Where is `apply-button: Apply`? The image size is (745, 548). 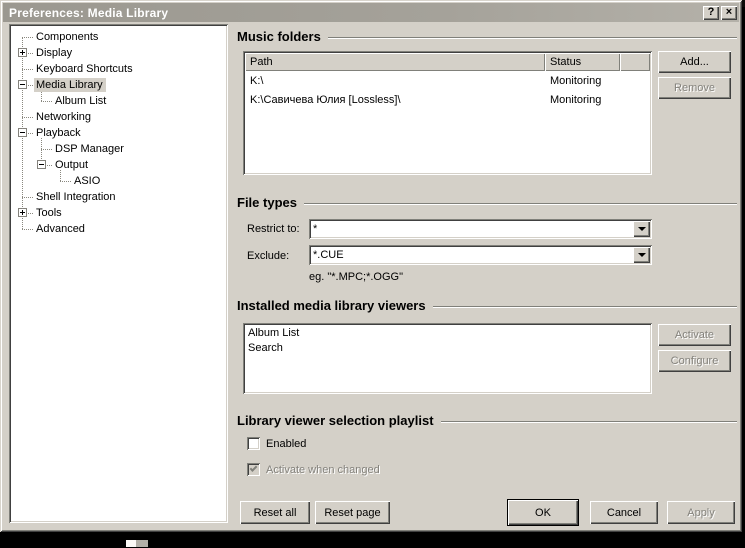
apply-button: Apply is located at coordinates (701, 512).